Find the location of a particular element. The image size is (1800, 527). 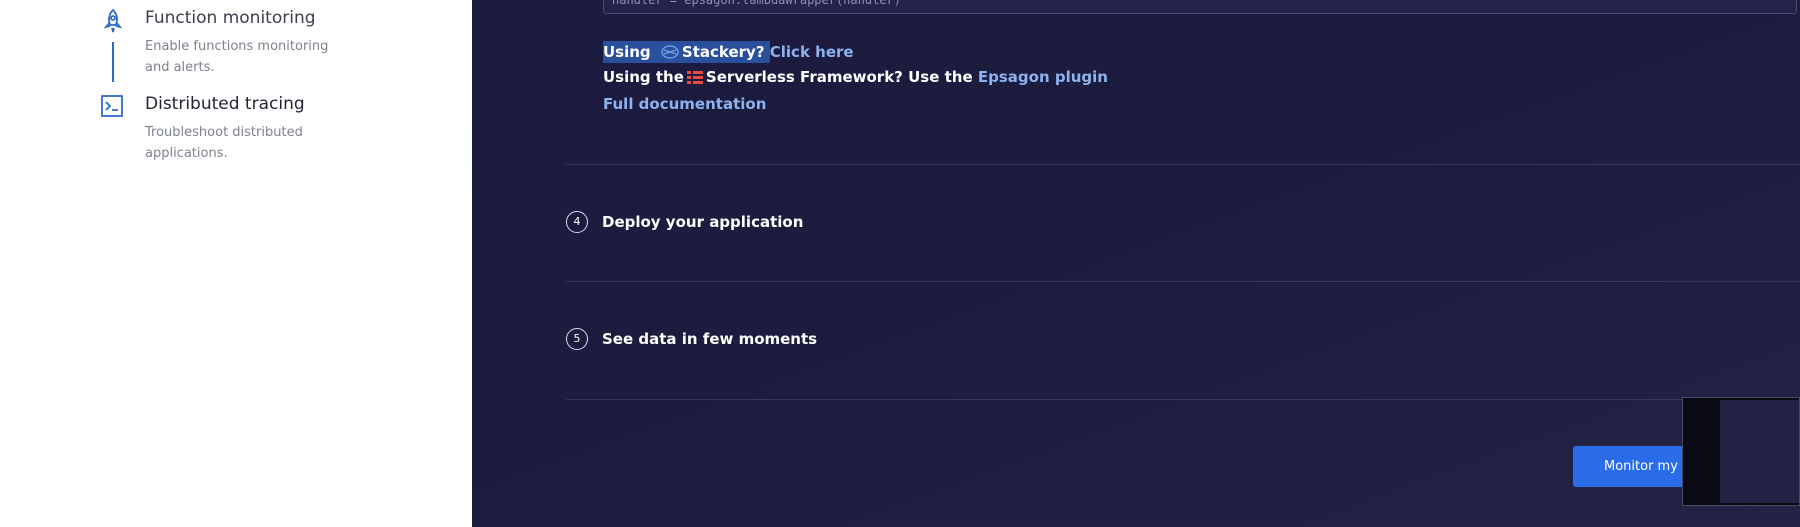

code-snippet: handler = epsagon.lambdaWrapper(handler) is located at coordinates (1200, 7).